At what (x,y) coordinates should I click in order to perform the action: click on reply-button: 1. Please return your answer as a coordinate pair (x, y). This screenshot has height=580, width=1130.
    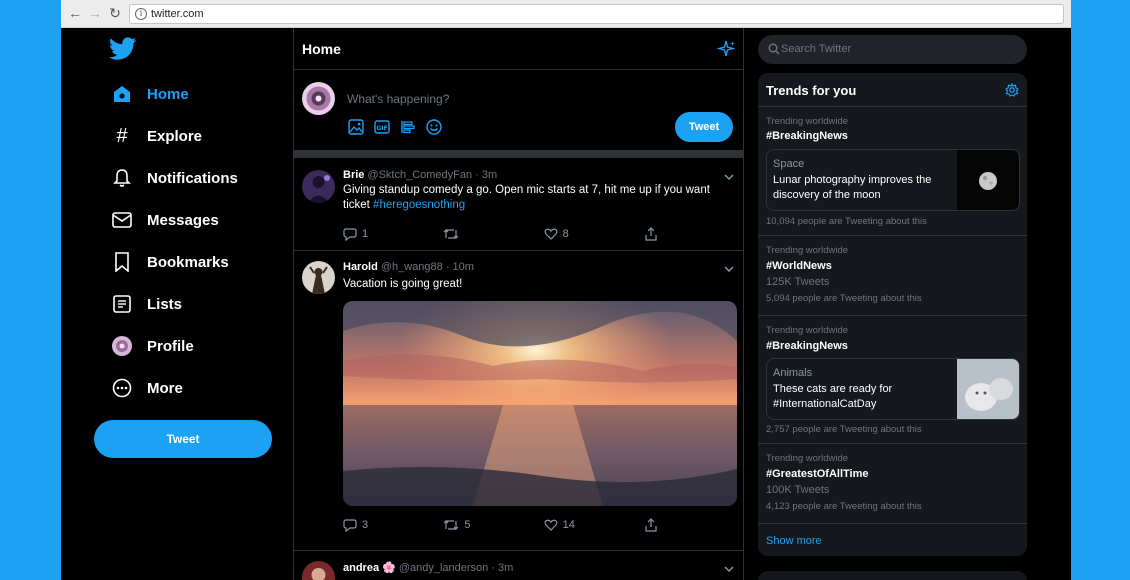
    Looking at the image, I should click on (393, 234).